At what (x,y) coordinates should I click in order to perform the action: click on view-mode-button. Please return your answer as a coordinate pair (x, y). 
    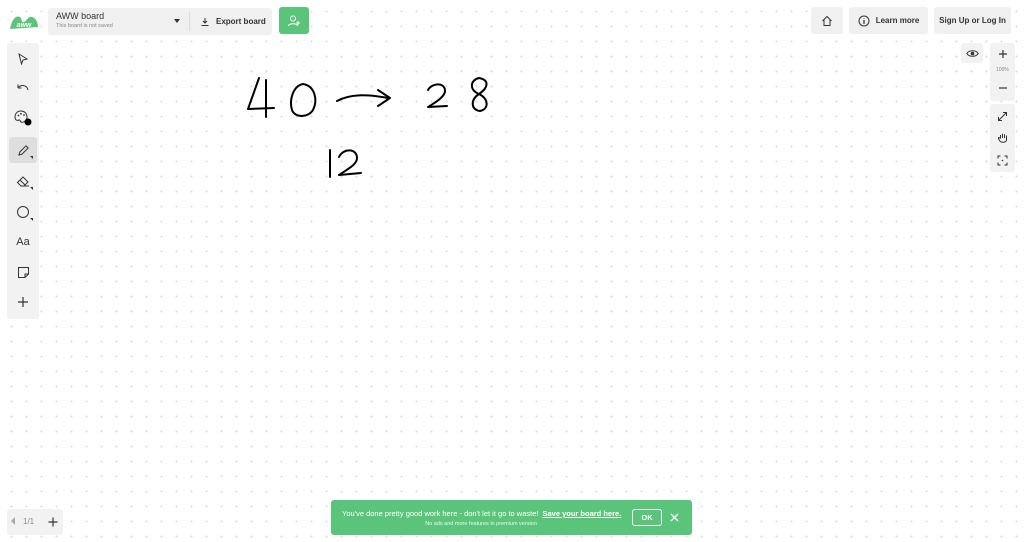
    Looking at the image, I should click on (972, 53).